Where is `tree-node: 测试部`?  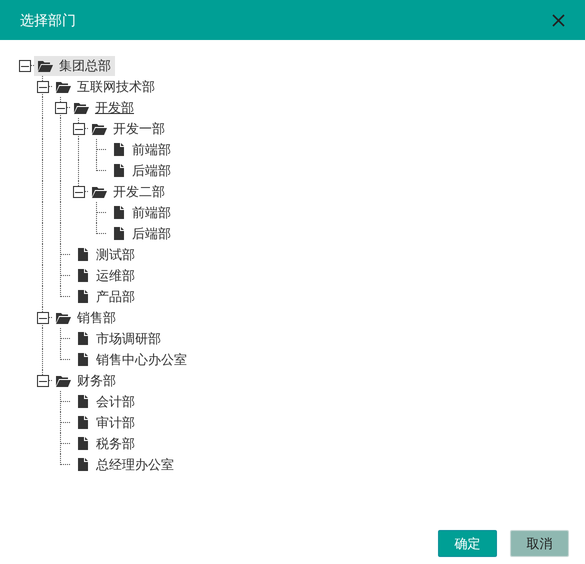 tree-node: 测试部 is located at coordinates (105, 254).